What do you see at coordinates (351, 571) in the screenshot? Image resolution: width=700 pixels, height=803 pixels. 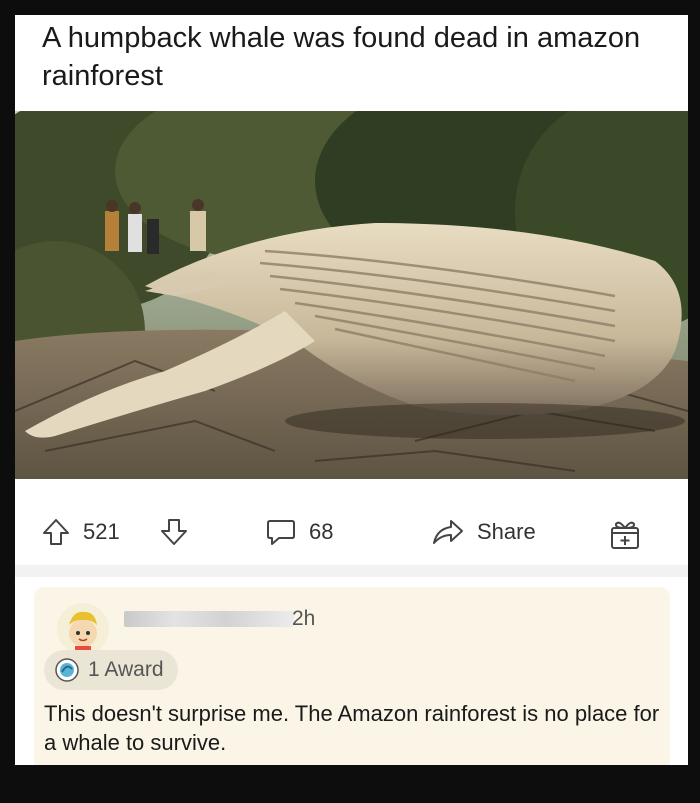 I see `section-divider` at bounding box center [351, 571].